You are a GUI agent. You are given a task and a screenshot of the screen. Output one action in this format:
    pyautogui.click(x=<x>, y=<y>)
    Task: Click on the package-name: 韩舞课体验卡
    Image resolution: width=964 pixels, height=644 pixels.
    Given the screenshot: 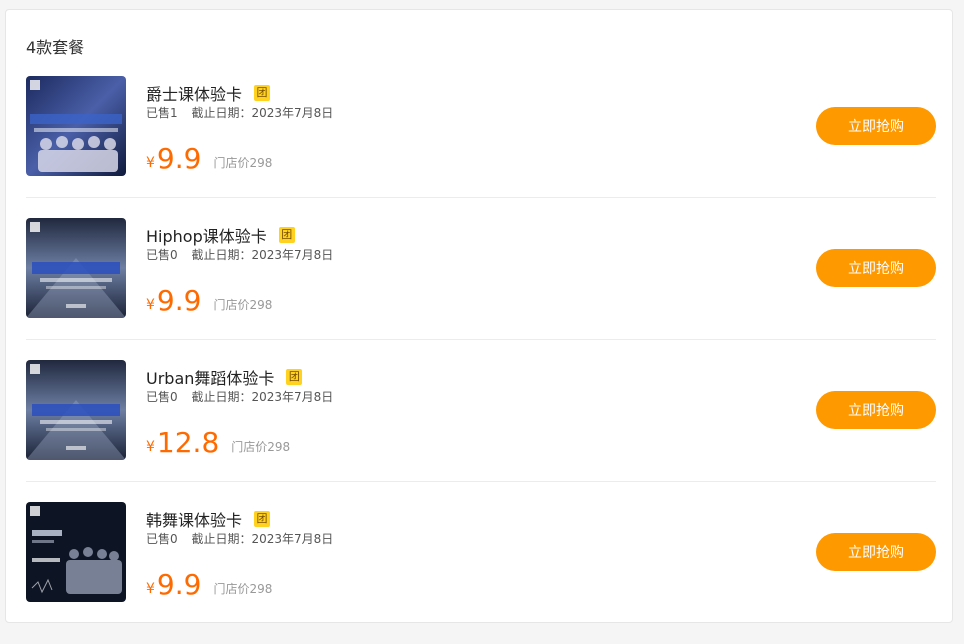 What is the action you would take?
    pyautogui.click(x=194, y=519)
    